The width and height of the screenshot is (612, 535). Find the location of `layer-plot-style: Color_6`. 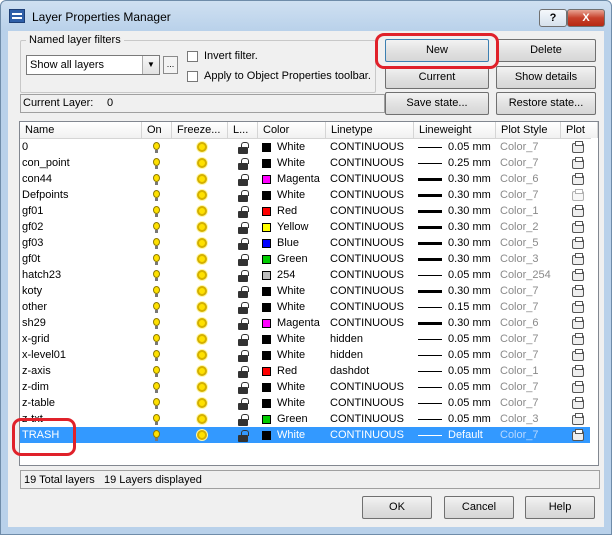

layer-plot-style: Color_6 is located at coordinates (530, 179).